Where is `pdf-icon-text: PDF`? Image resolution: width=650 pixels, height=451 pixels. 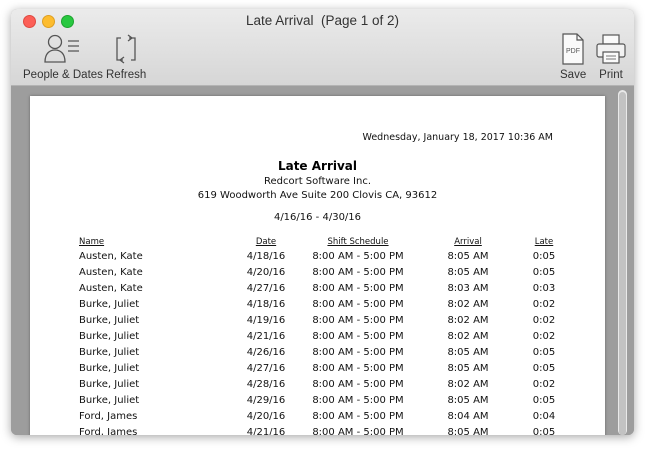
pdf-icon-text: PDF is located at coordinates (573, 51).